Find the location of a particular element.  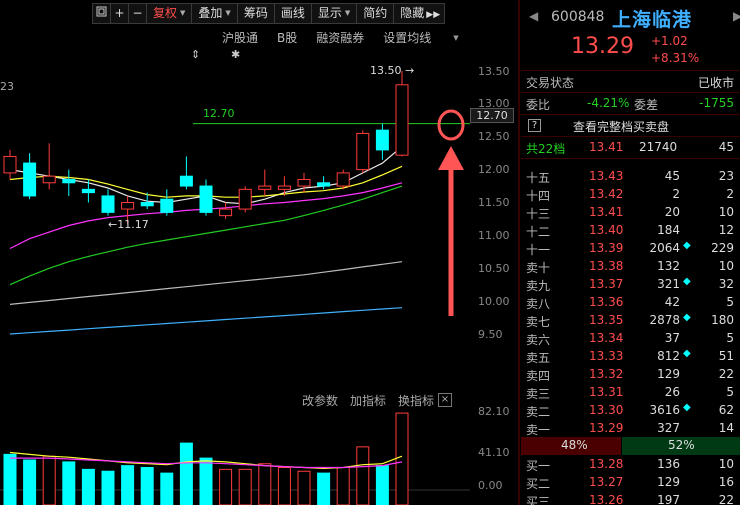

total-volume: 21740 is located at coordinates (658, 147).